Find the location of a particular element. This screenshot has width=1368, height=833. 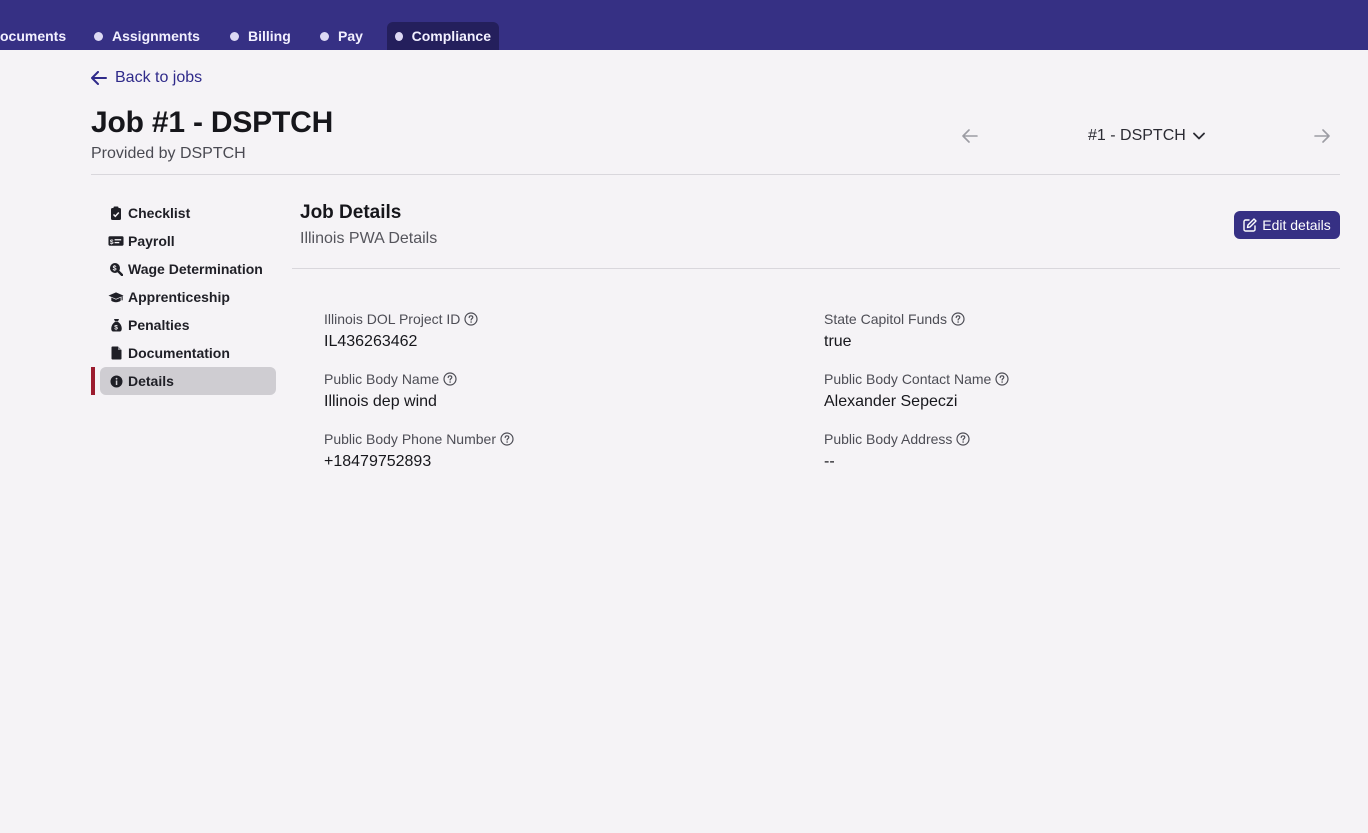

field-value: -- is located at coordinates (829, 461).